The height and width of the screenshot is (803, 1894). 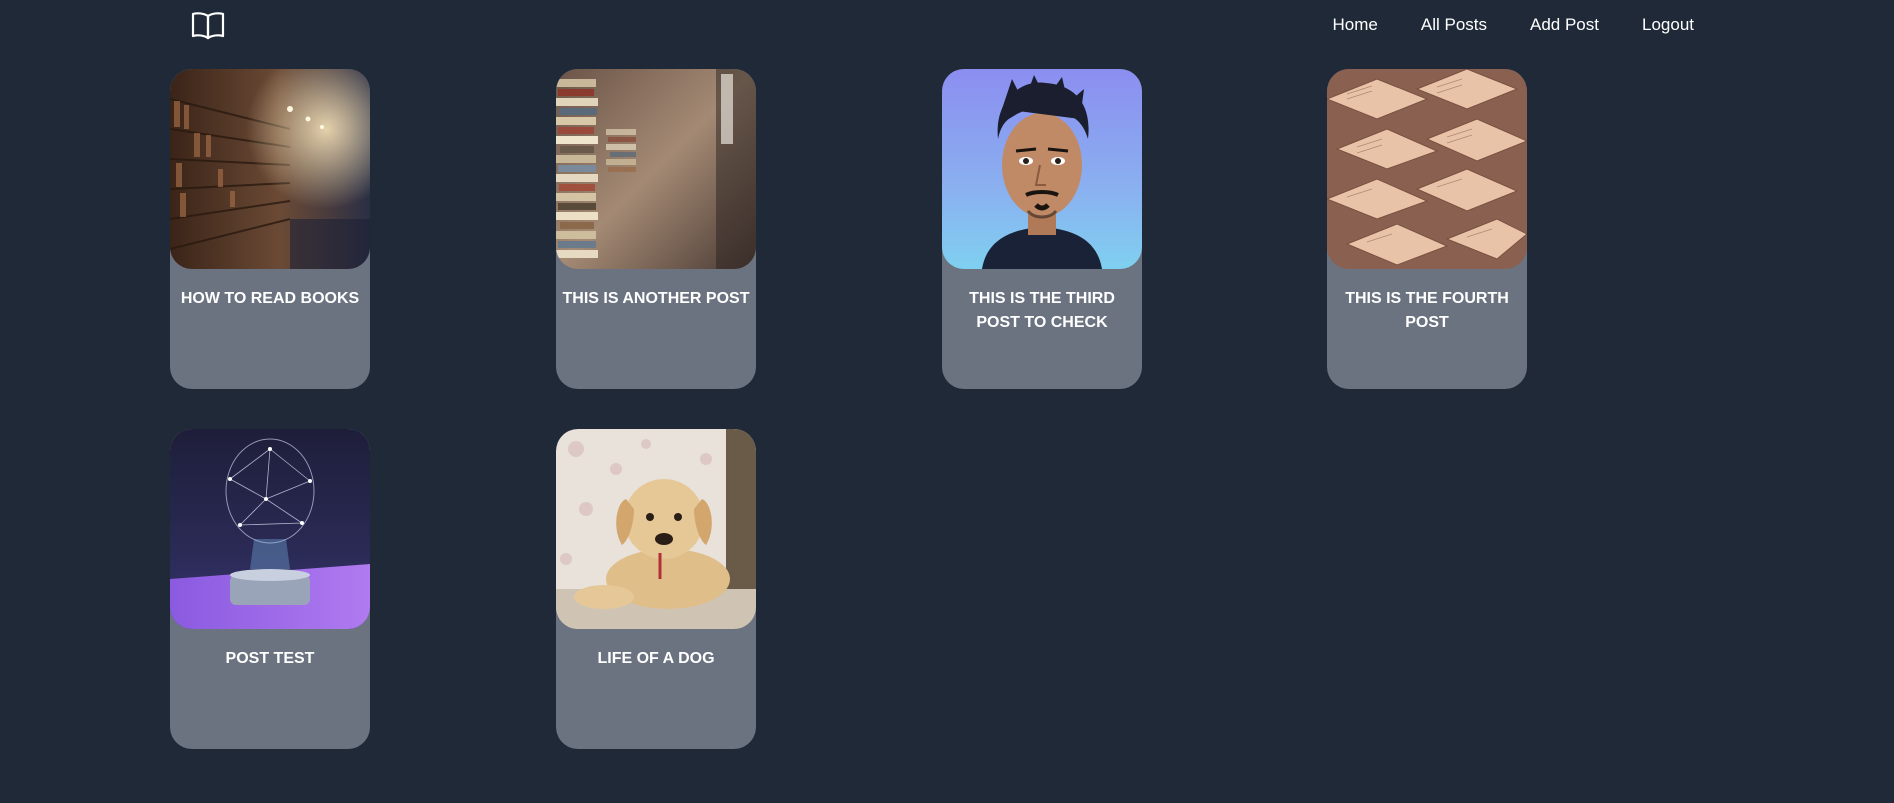 I want to click on post-card: POST TEST, so click(x=270, y=589).